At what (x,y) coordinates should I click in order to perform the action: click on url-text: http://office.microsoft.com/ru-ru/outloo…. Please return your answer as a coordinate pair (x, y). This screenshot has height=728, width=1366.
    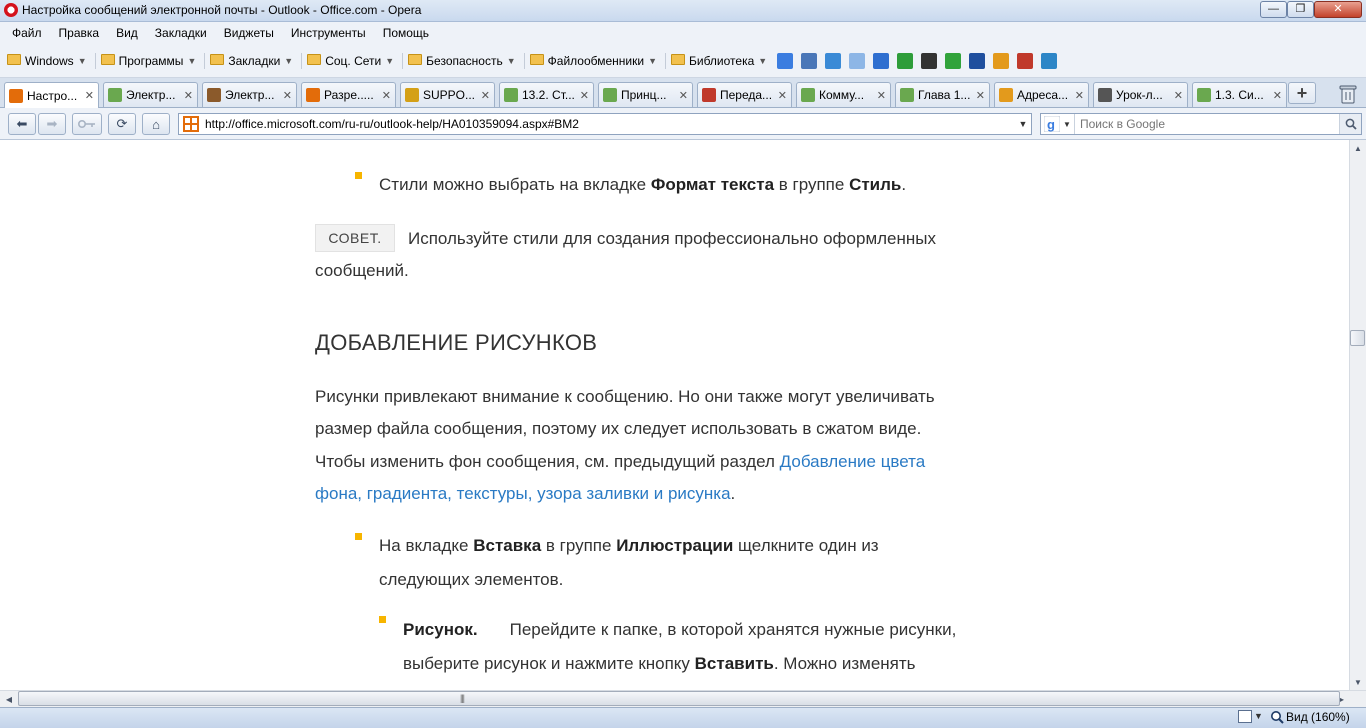
    Looking at the image, I should click on (610, 124).